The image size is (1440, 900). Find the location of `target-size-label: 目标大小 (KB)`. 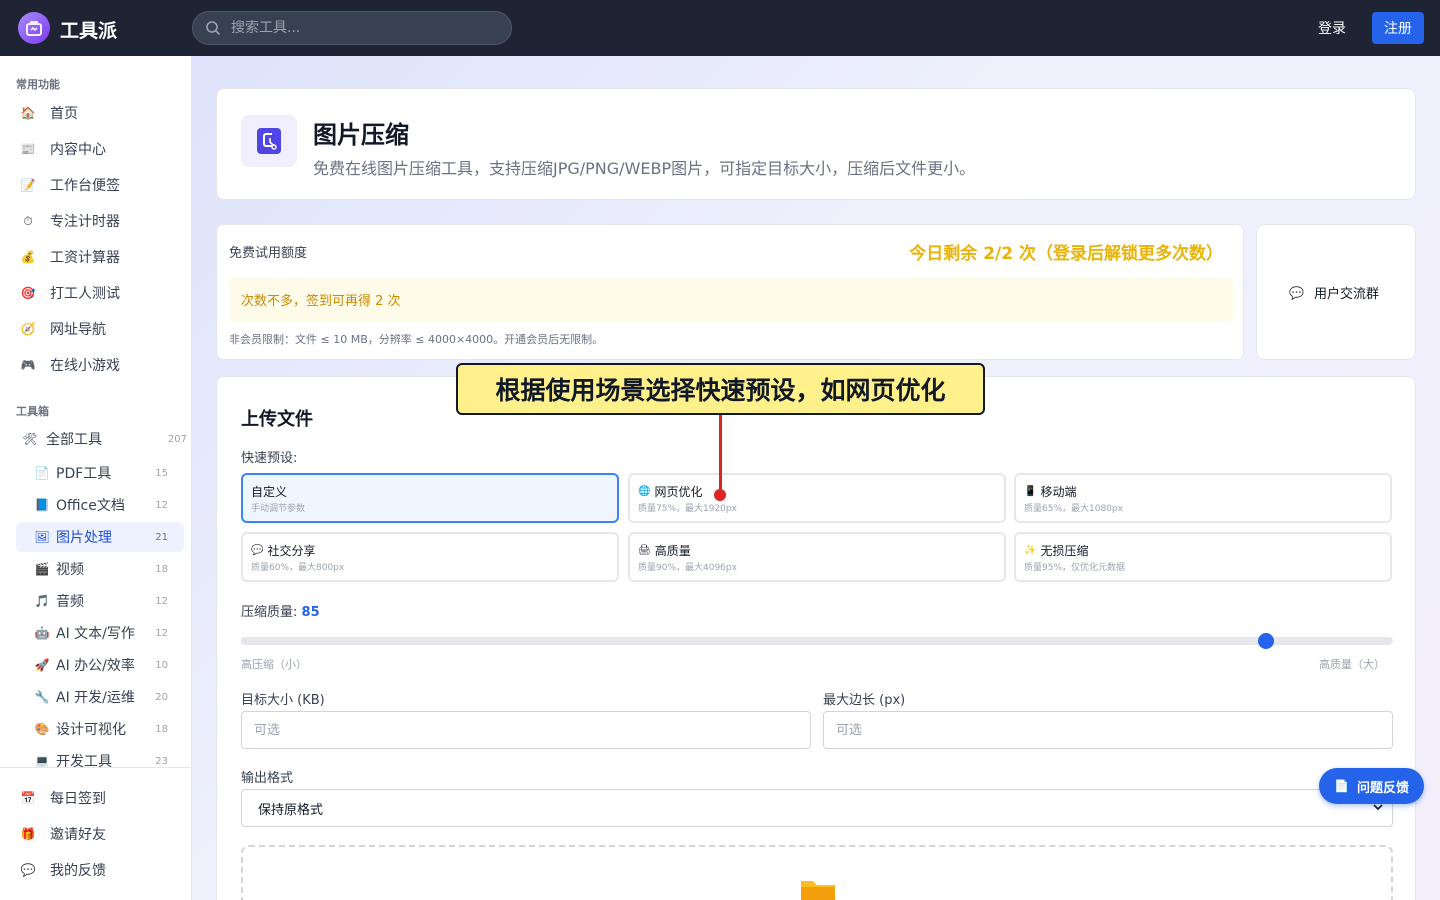

target-size-label: 目标大小 (KB) is located at coordinates (283, 700).